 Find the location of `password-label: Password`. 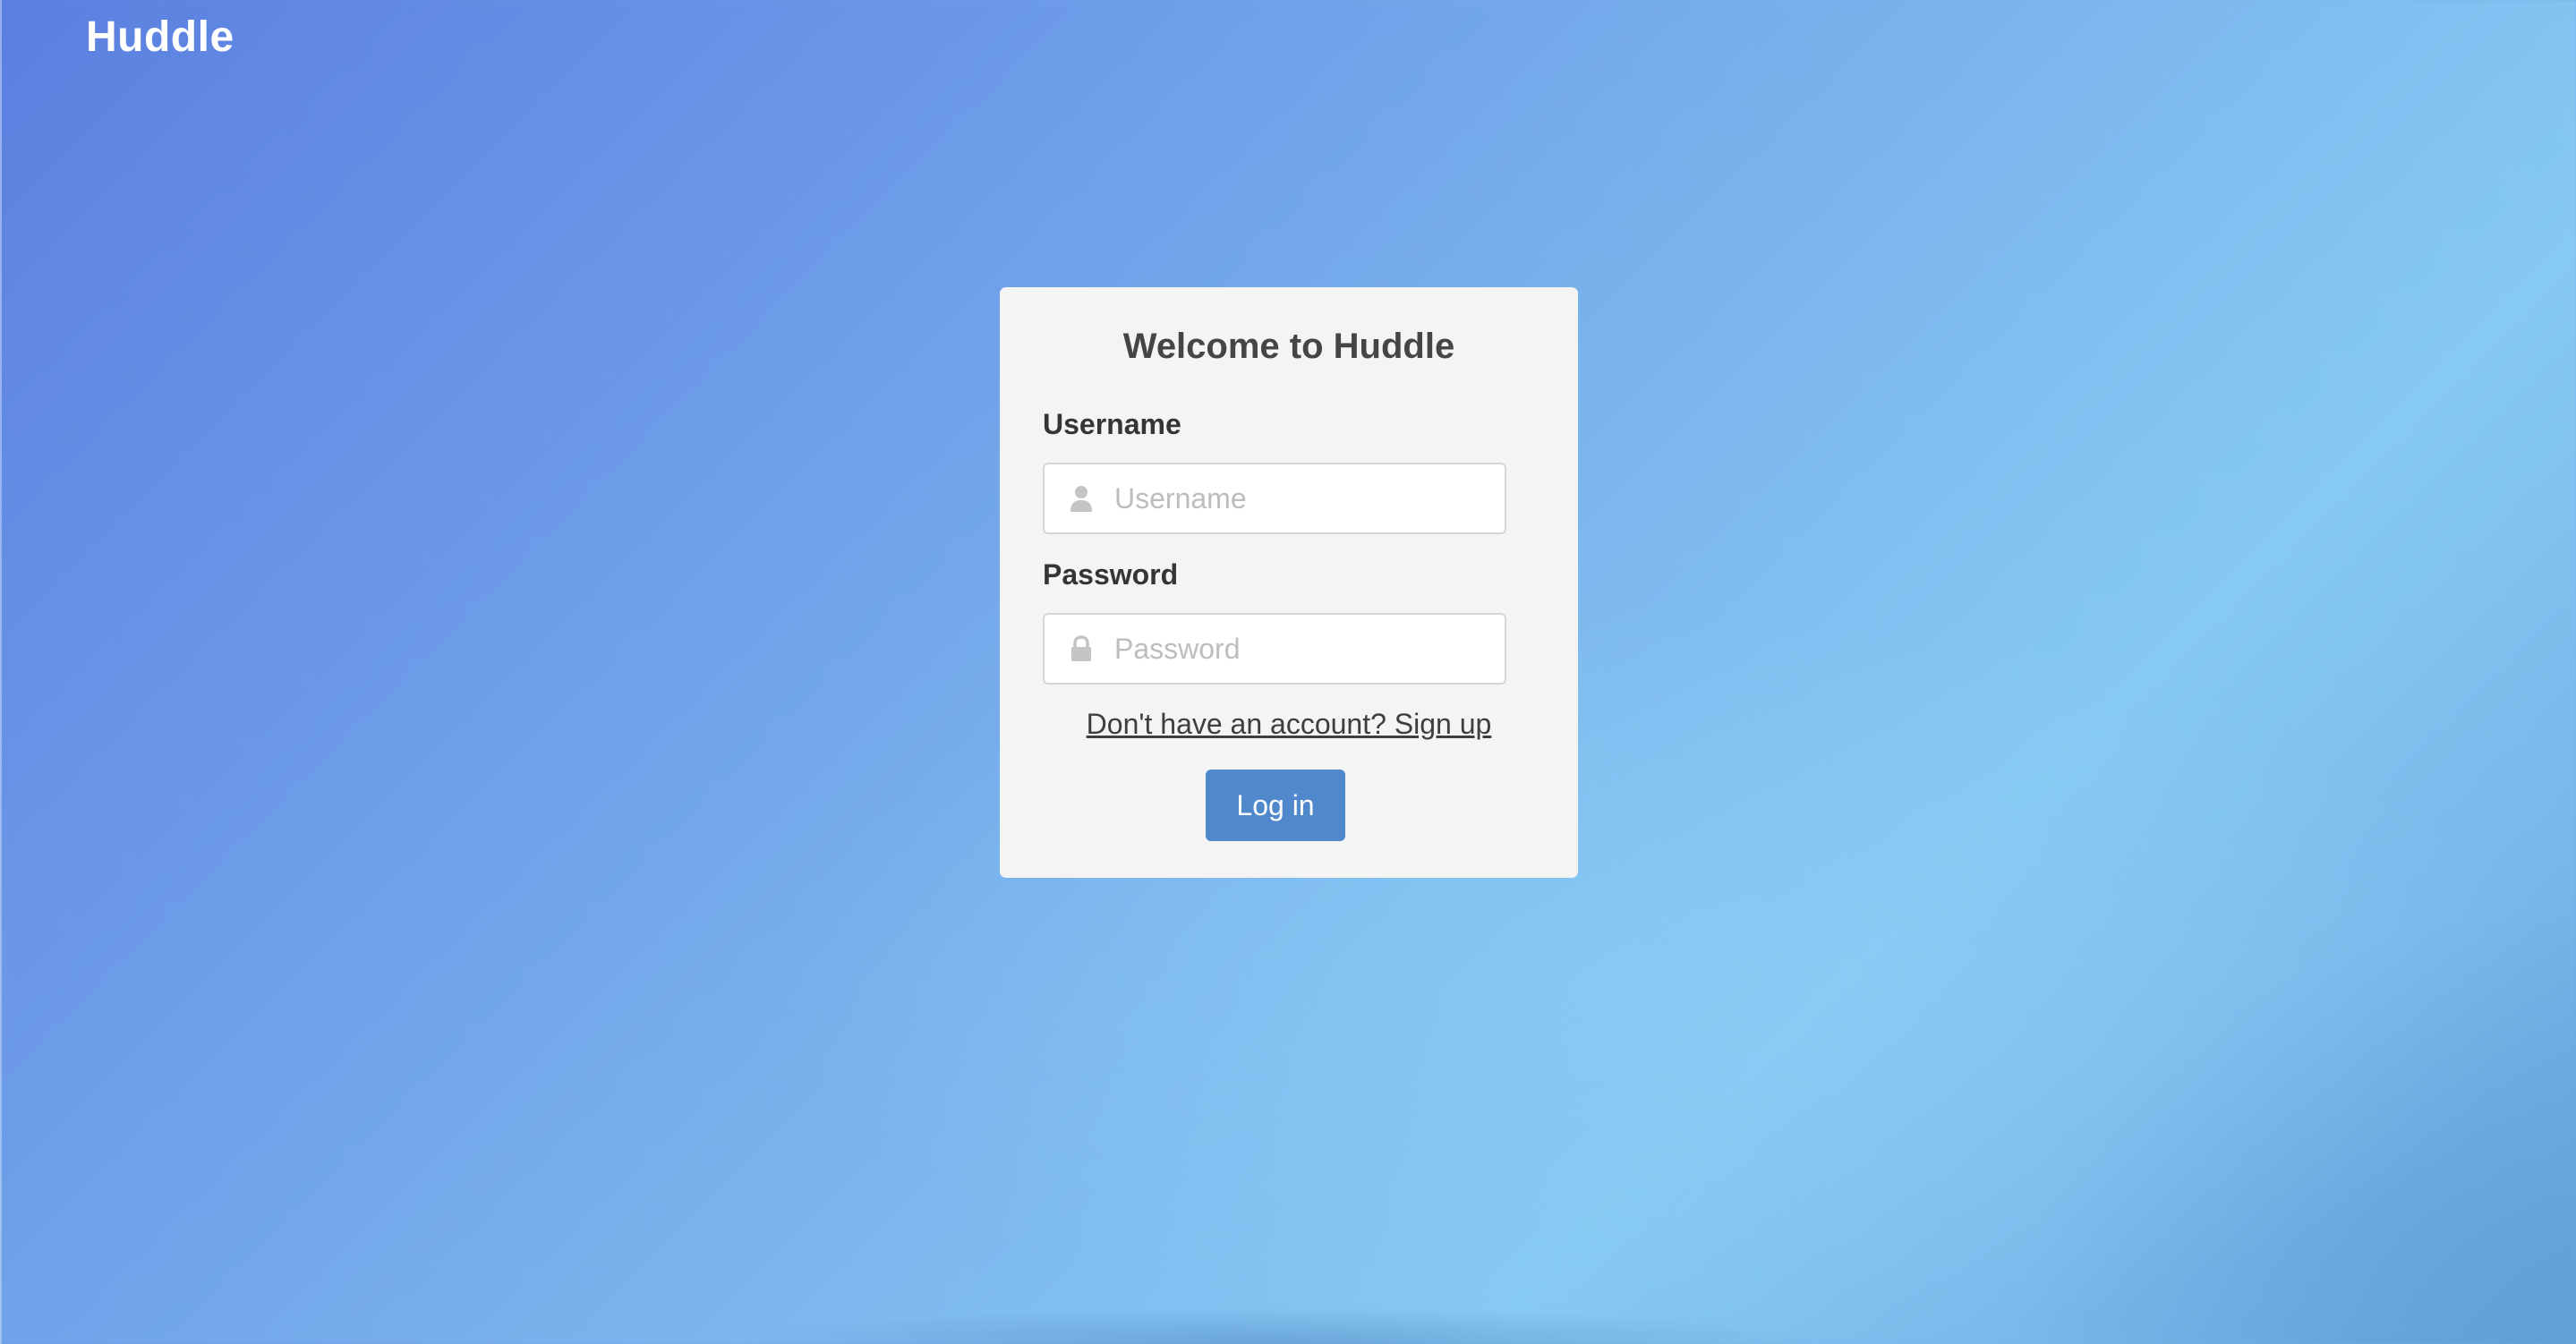

password-label: Password is located at coordinates (1111, 574).